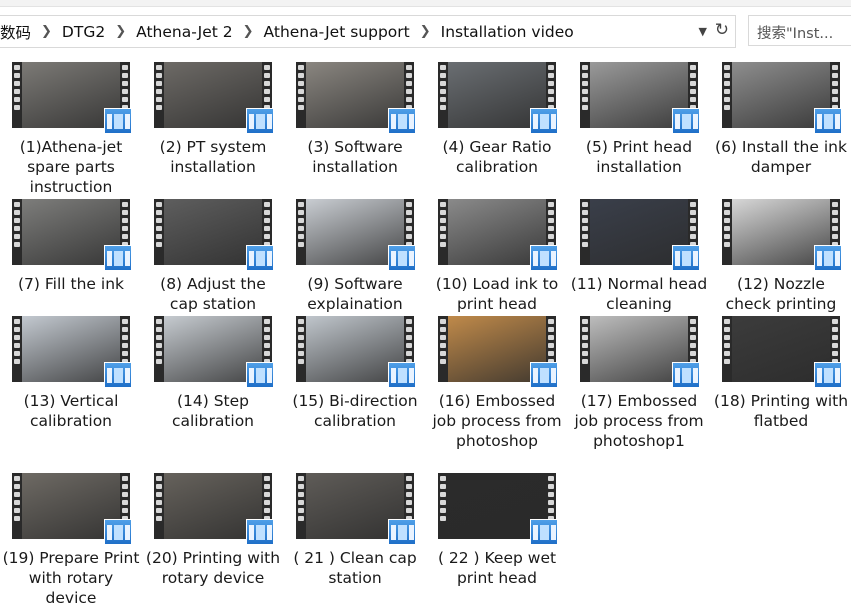  I want to click on file-name-label: (6) Install the ink damper, so click(781, 157).